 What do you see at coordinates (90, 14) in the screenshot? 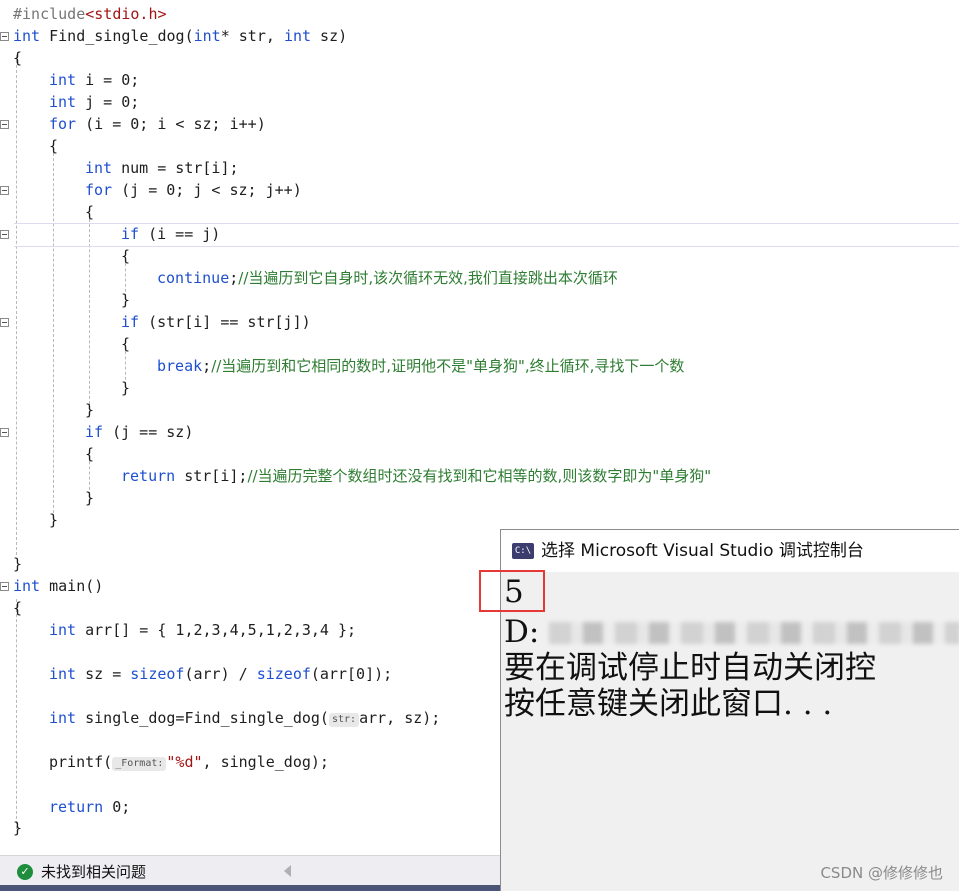
I see `code-line: #include<stdio.h>` at bounding box center [90, 14].